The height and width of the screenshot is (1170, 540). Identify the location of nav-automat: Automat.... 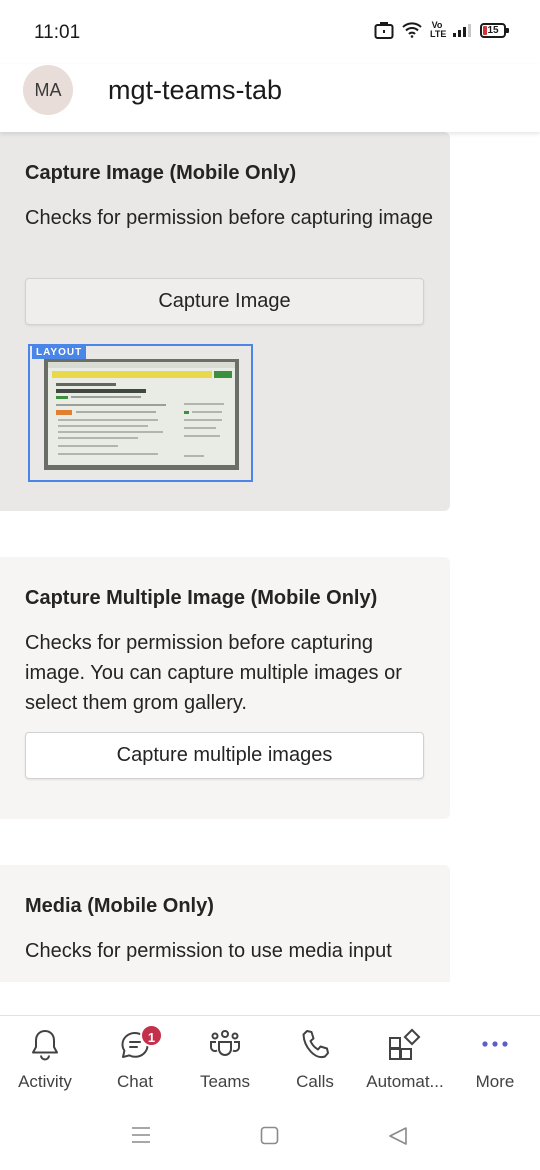
(405, 1060).